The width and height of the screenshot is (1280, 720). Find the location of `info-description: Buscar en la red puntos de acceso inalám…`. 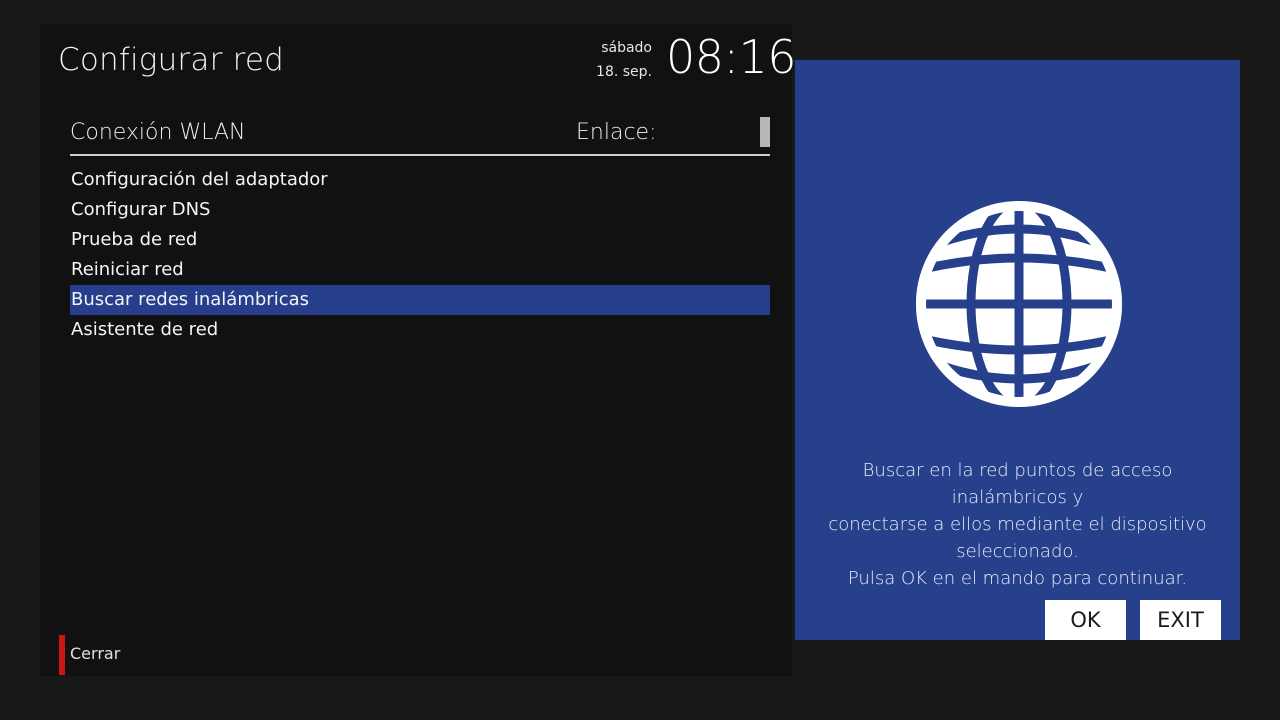

info-description: Buscar en la red puntos de acceso inalám… is located at coordinates (1017, 524).